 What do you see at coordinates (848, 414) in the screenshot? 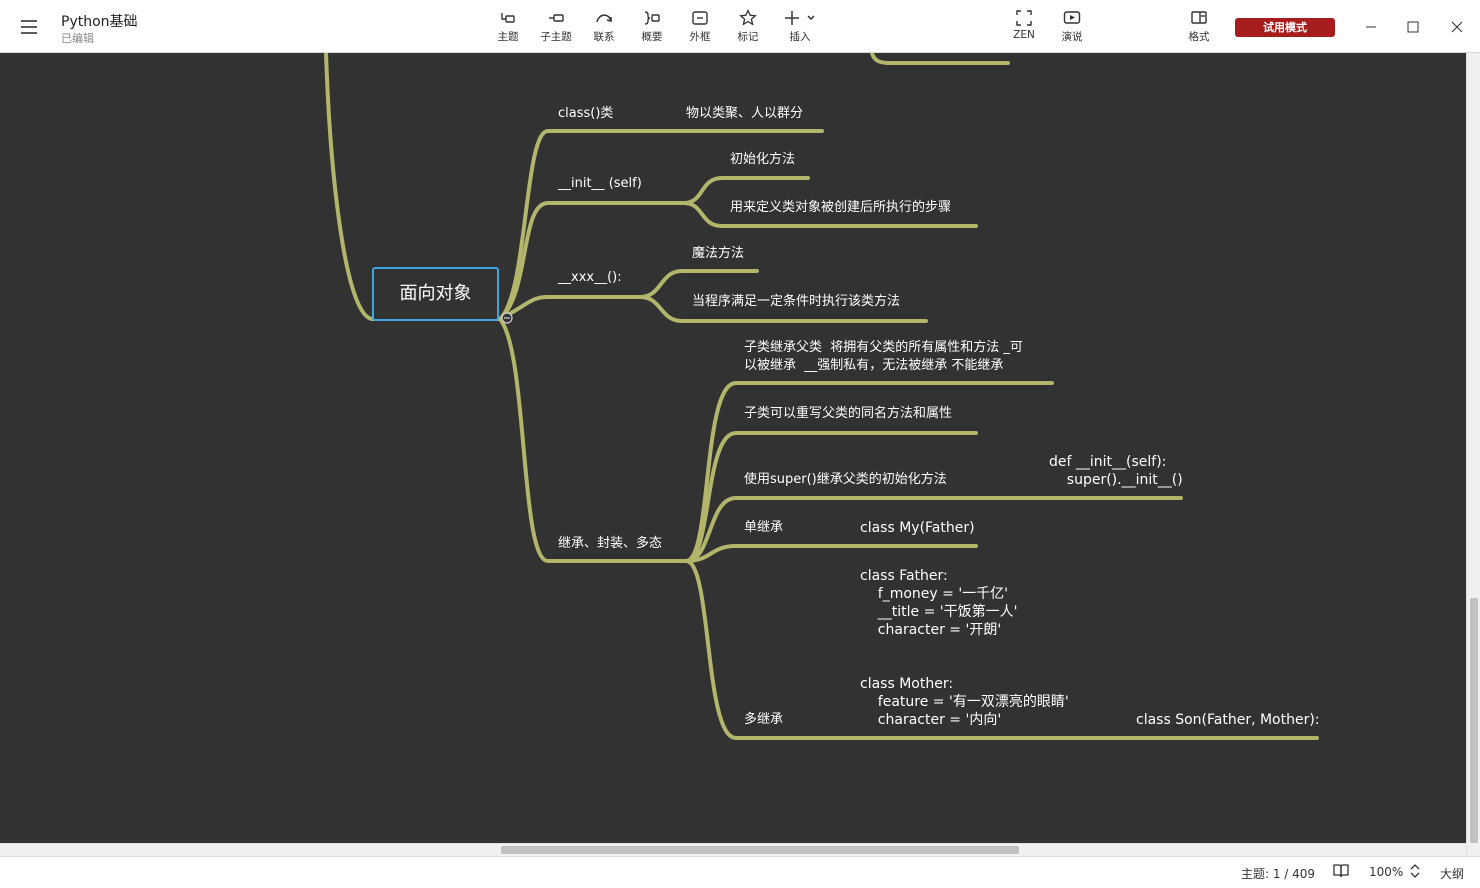
I see `topic-inh-sub2: 子类可以重写父类的同名方法和属性` at bounding box center [848, 414].